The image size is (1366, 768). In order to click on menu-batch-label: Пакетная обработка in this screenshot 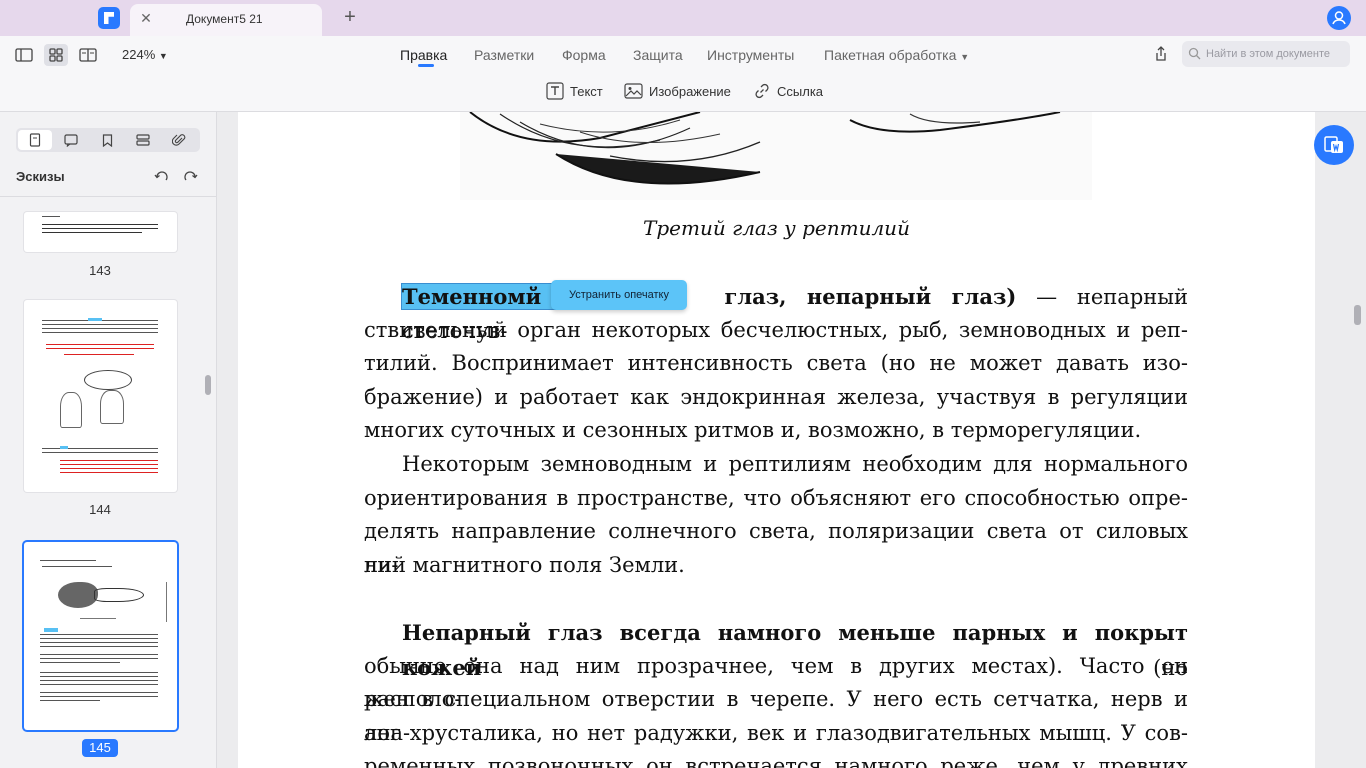, I will do `click(890, 55)`.